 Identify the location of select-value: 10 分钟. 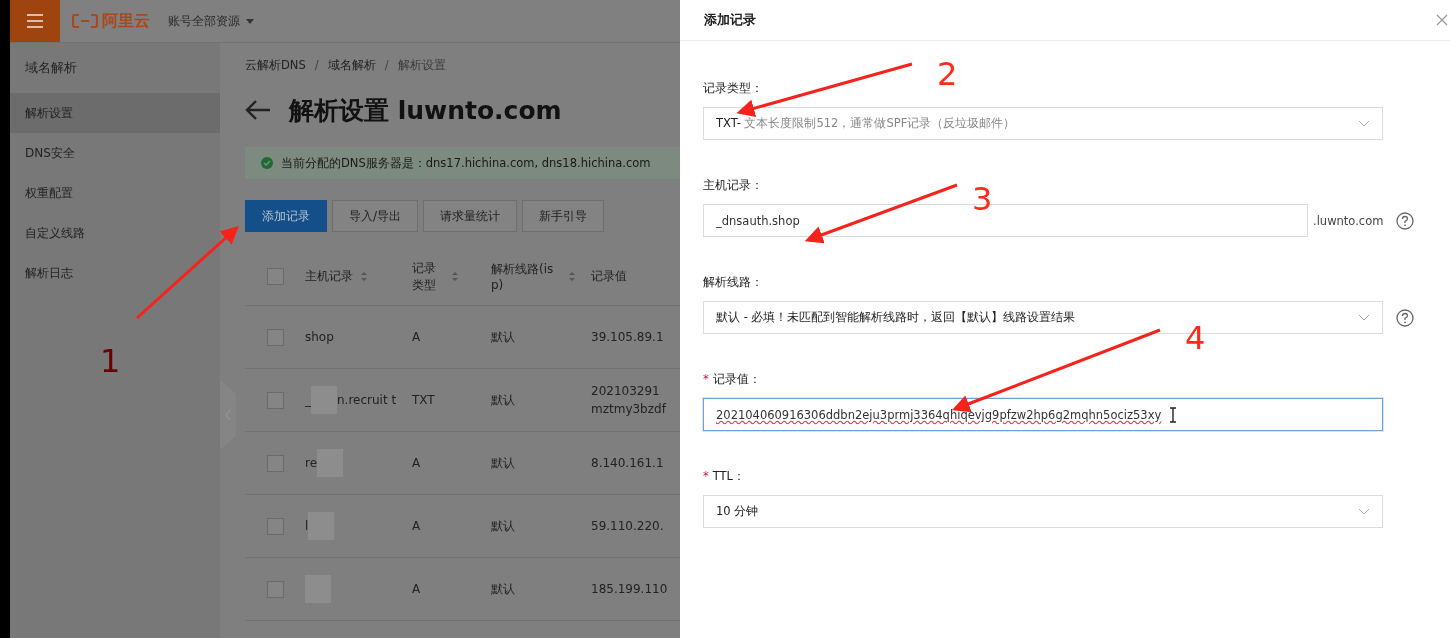
(737, 511).